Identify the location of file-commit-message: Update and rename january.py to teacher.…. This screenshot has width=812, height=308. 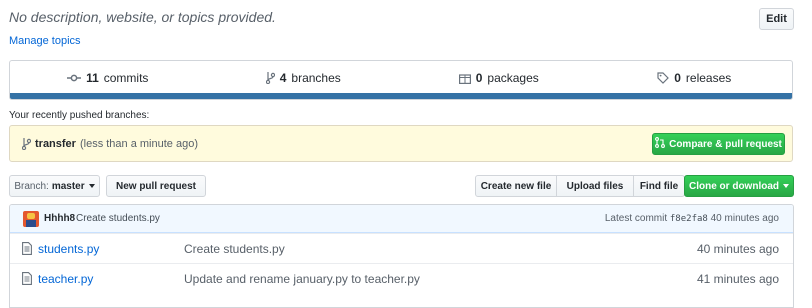
(302, 279).